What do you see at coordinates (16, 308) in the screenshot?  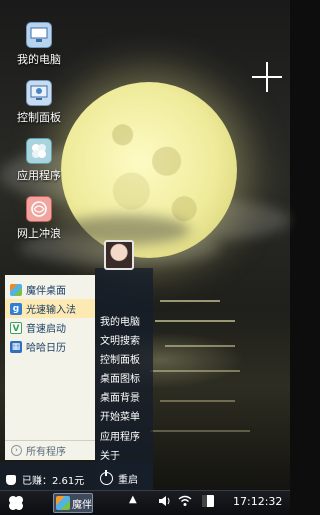 I see `input-method-icon: g` at bounding box center [16, 308].